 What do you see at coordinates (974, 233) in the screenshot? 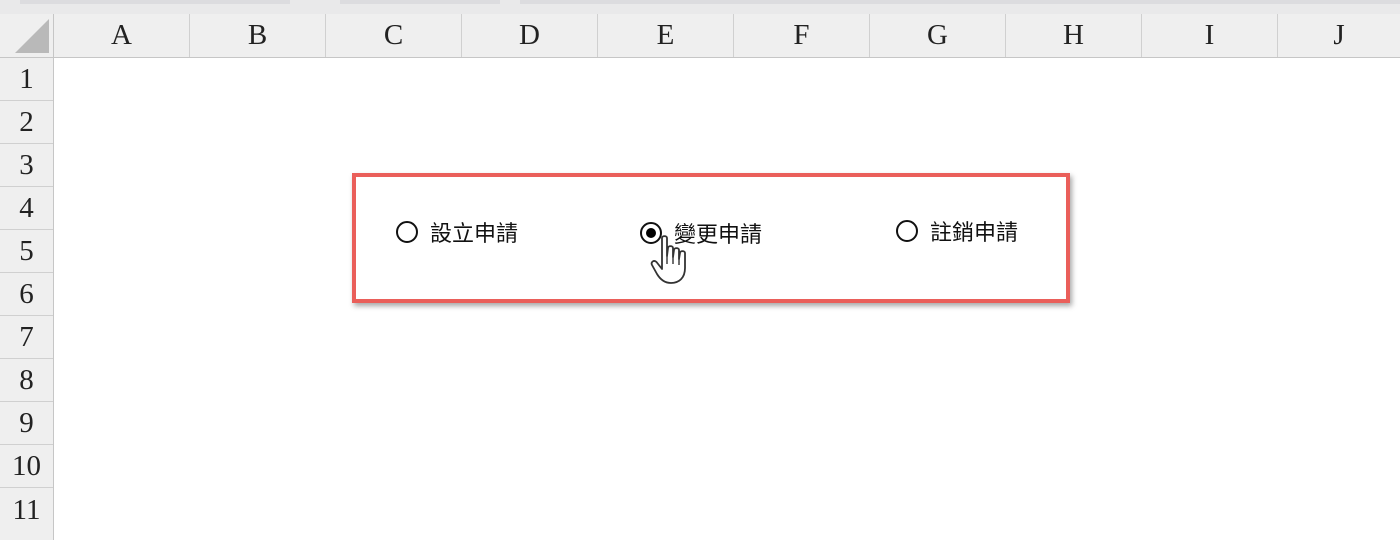
I see `radio-option-label: 註銷申請` at bounding box center [974, 233].